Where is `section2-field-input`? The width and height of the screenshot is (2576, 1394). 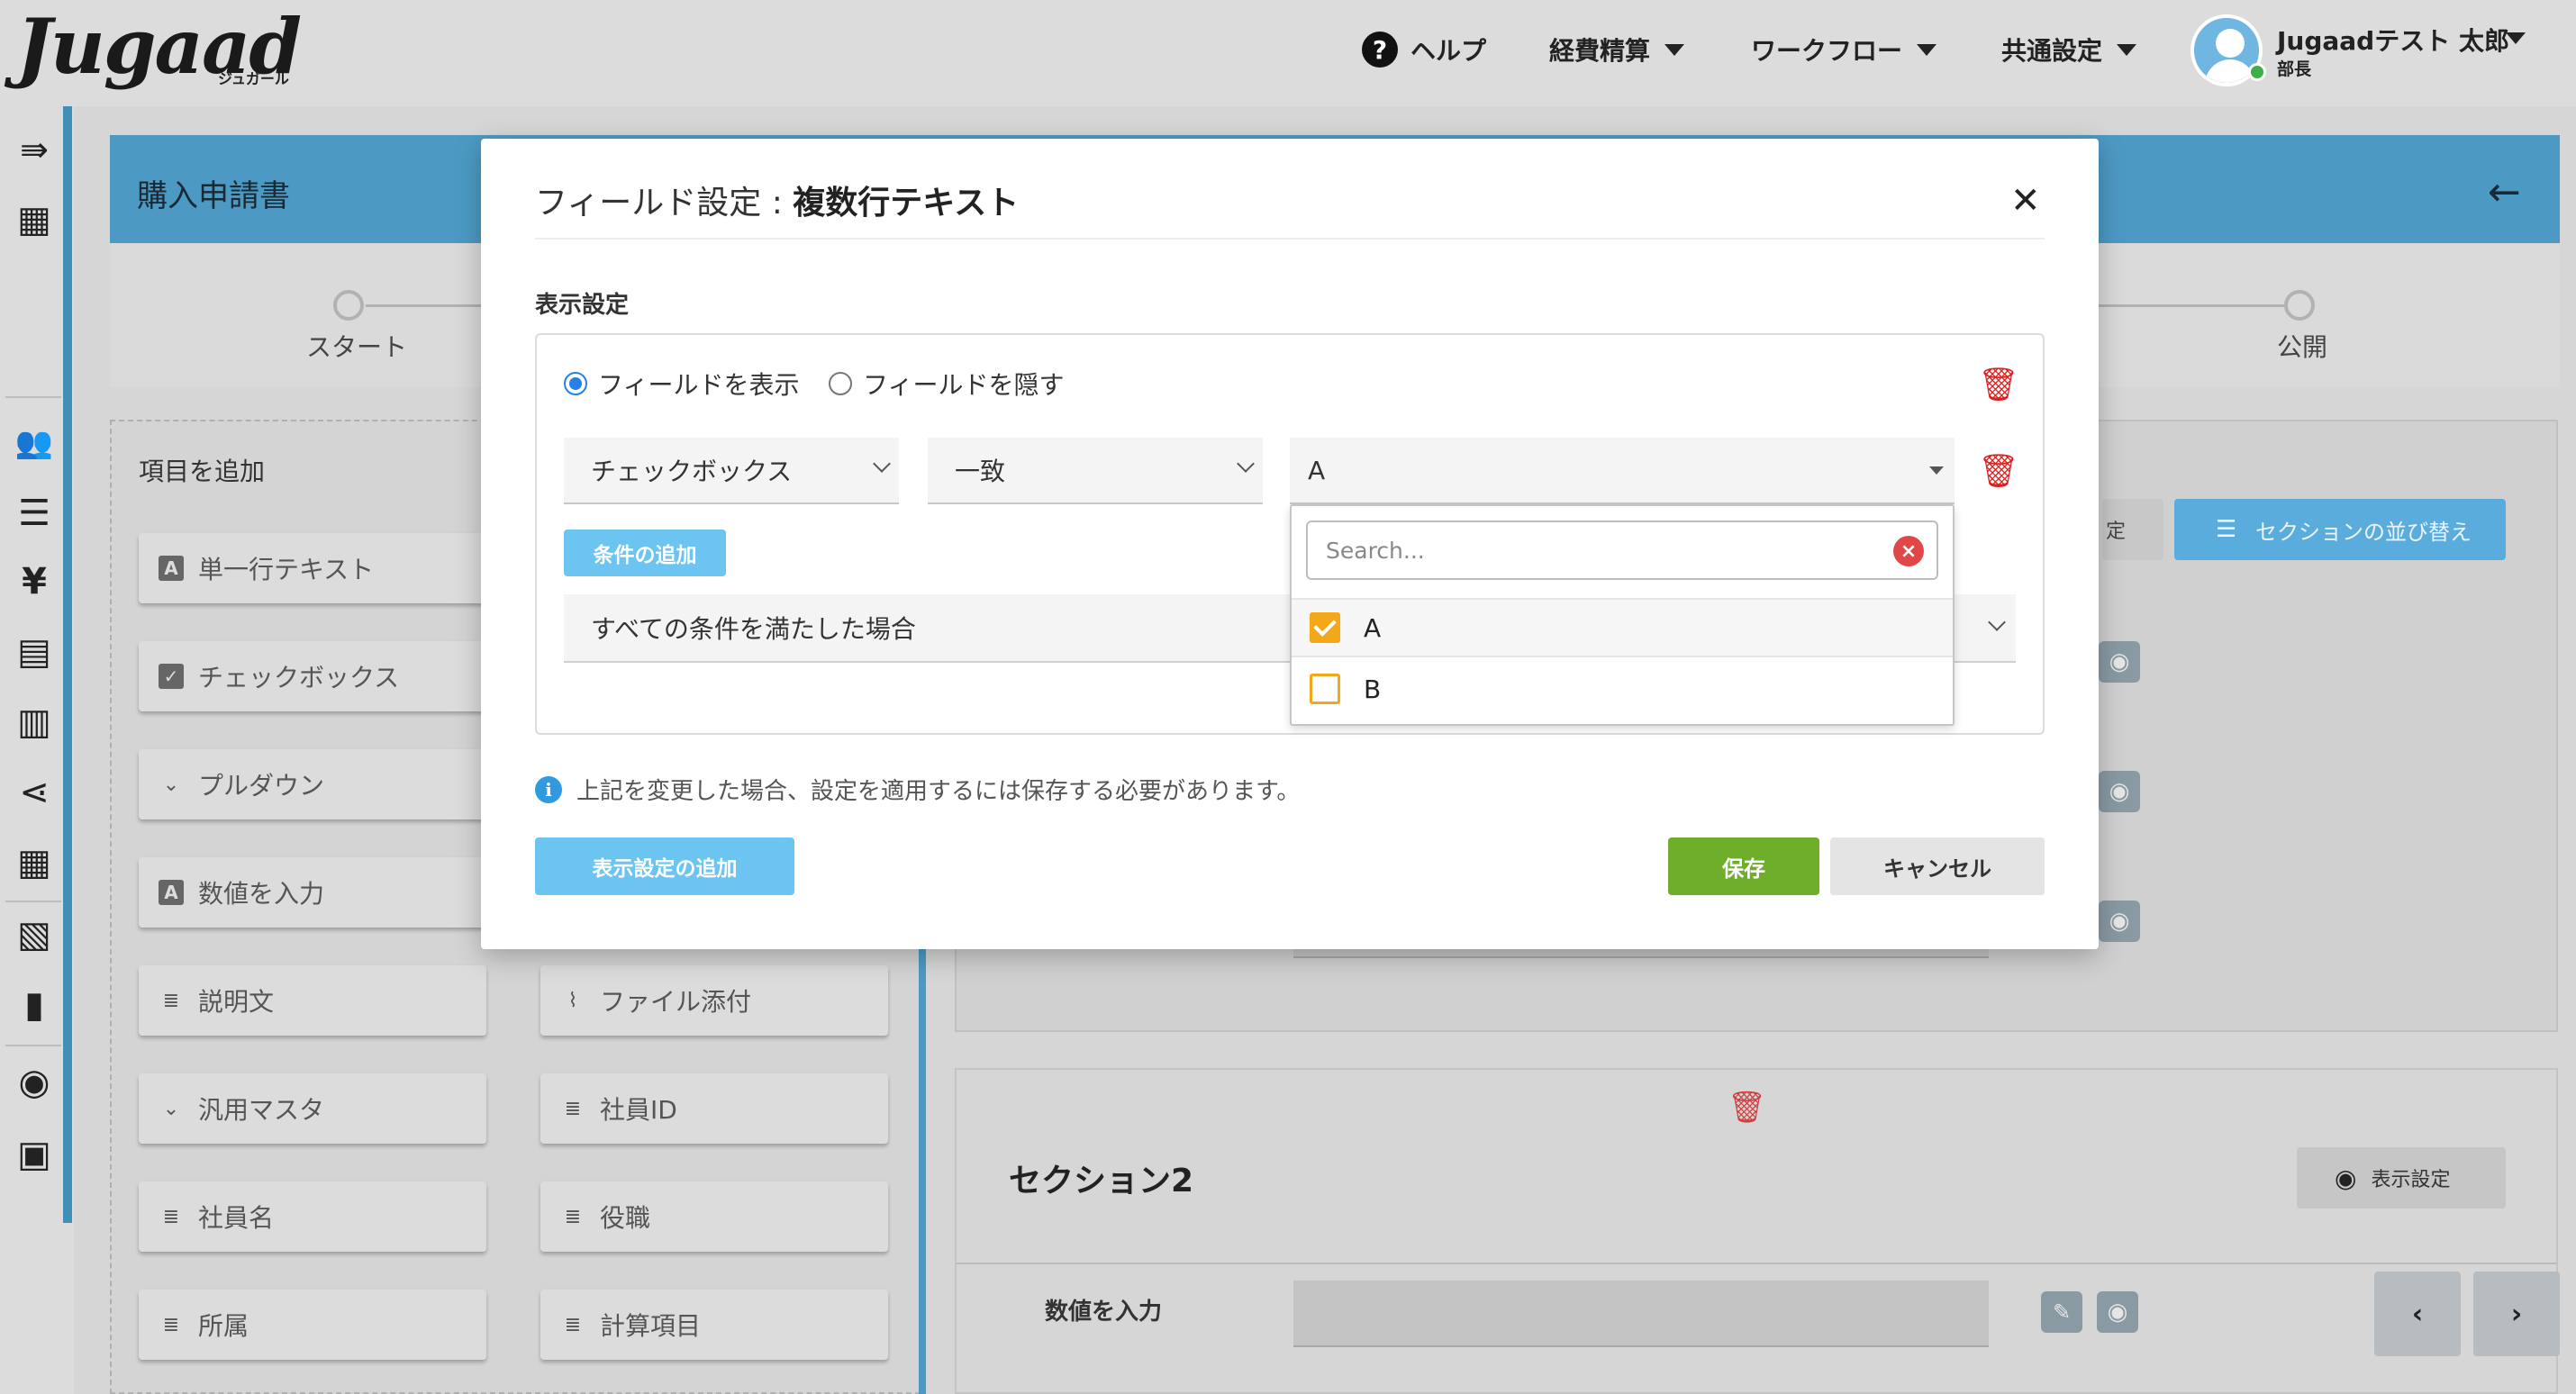 section2-field-input is located at coordinates (1641, 1314).